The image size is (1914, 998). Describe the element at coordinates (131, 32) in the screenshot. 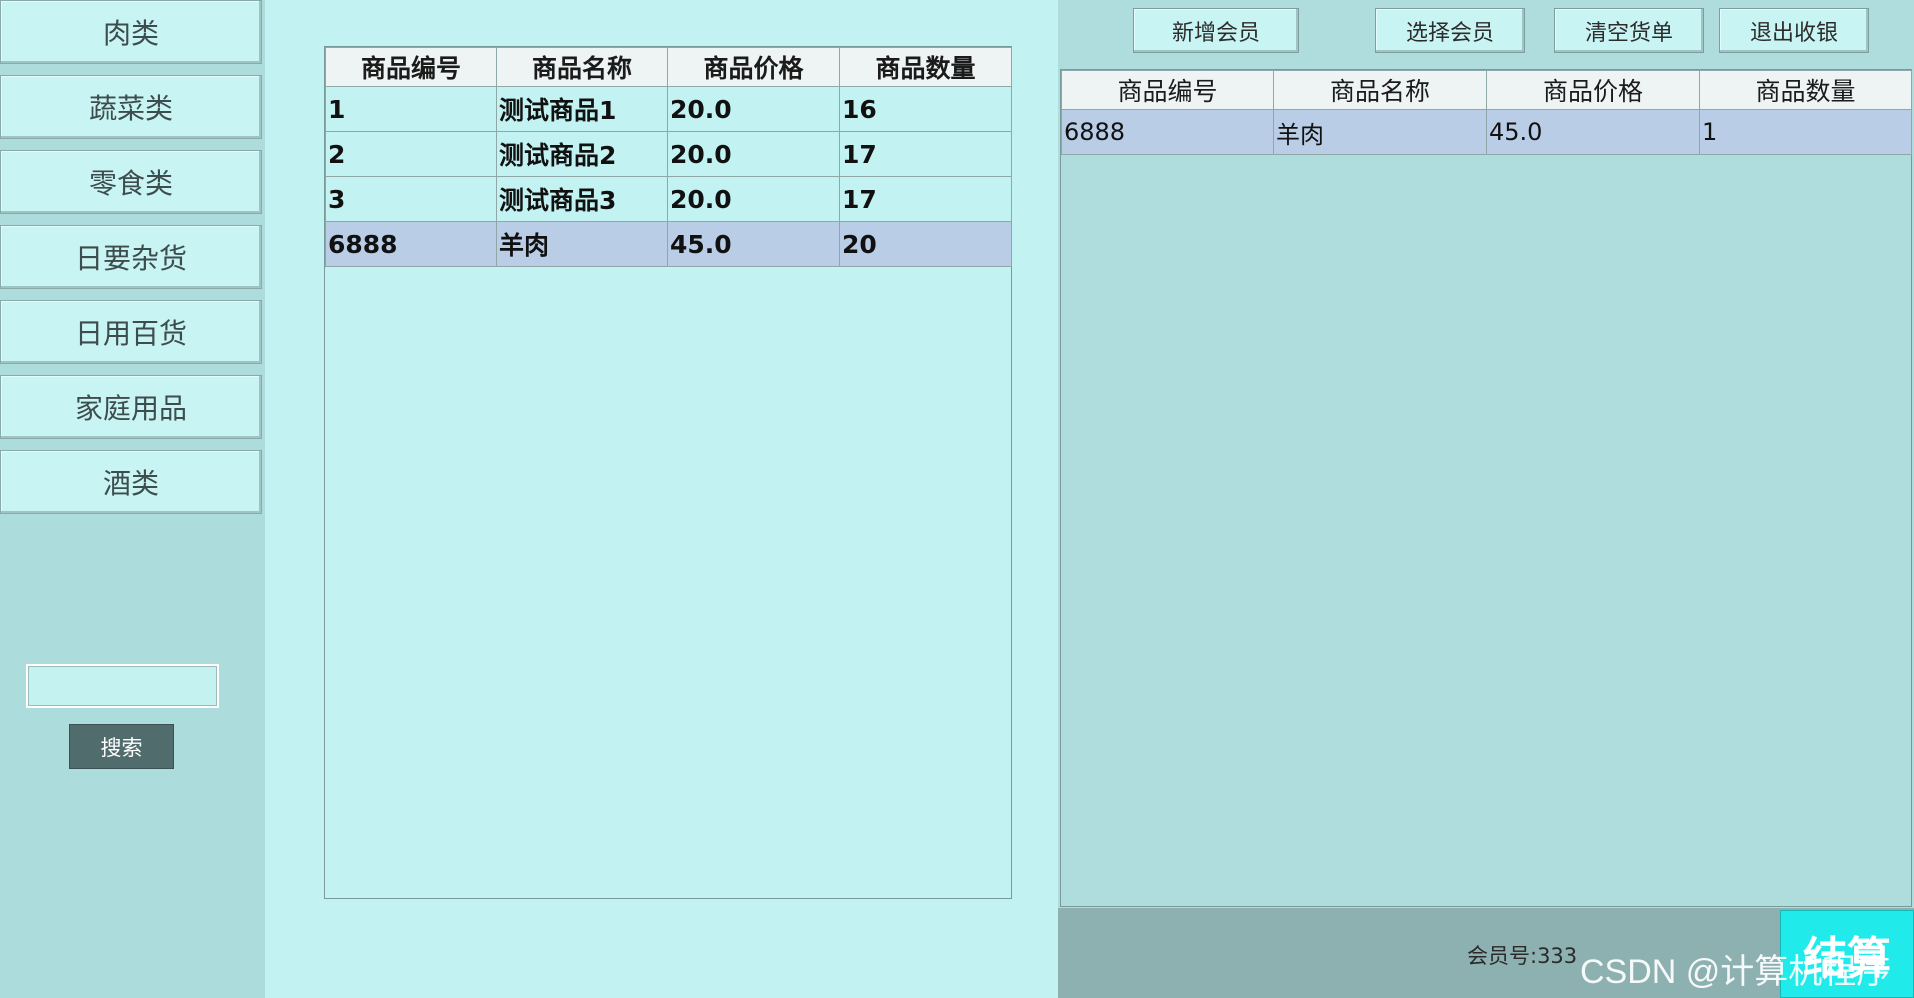

I see `category-meat-button: 肉类` at that location.